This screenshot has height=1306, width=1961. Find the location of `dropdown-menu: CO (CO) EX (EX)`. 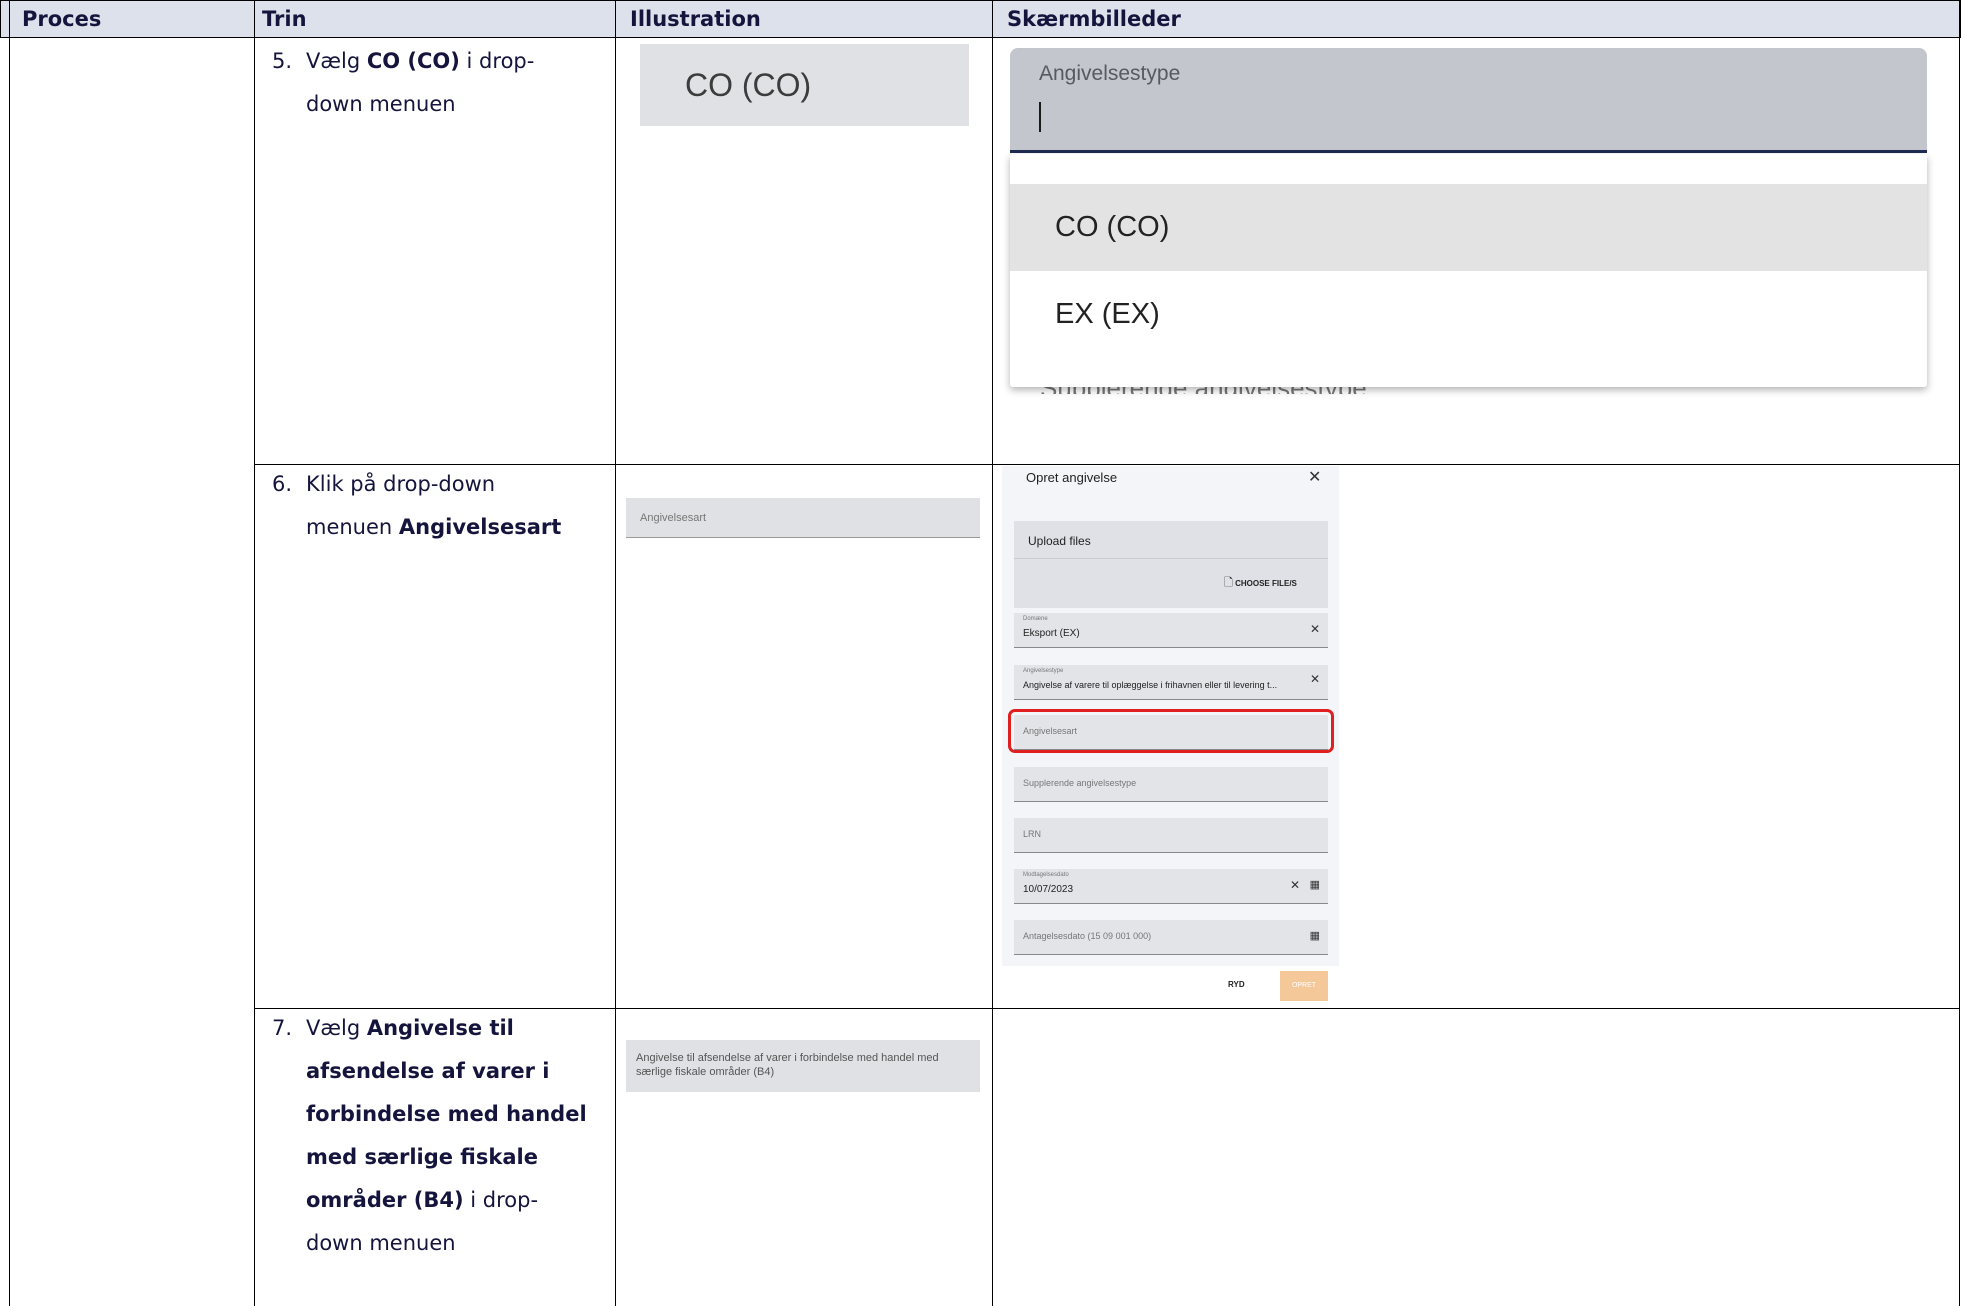

dropdown-menu: CO (CO) EX (EX) is located at coordinates (1468, 270).